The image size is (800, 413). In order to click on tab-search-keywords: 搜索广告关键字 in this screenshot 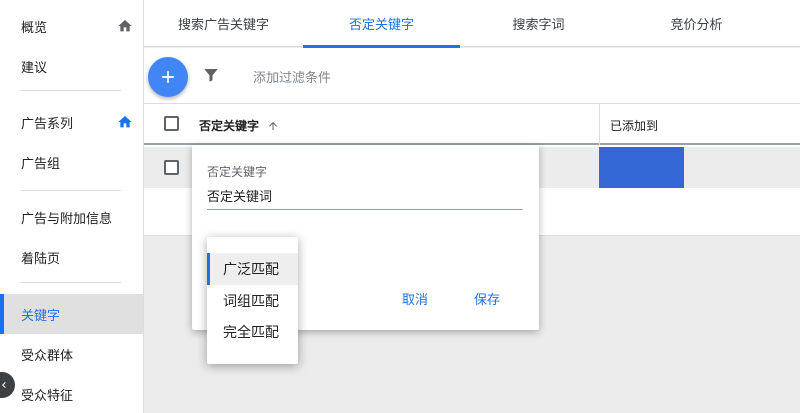, I will do `click(223, 23)`.